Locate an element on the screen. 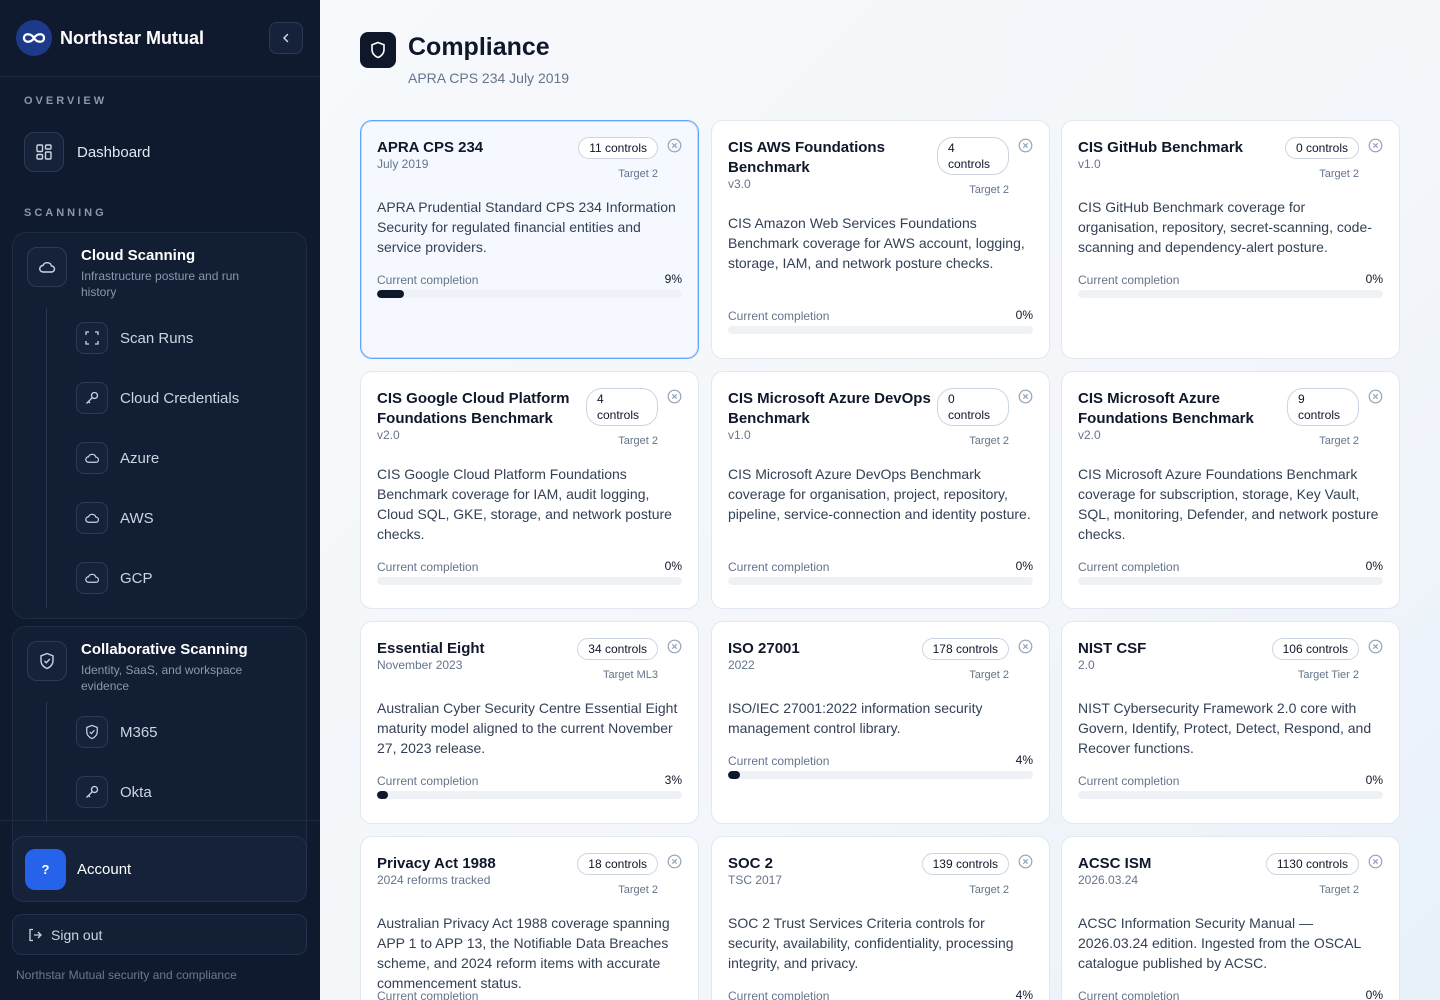  sidebar-item-aws: AWS is located at coordinates (191, 518).